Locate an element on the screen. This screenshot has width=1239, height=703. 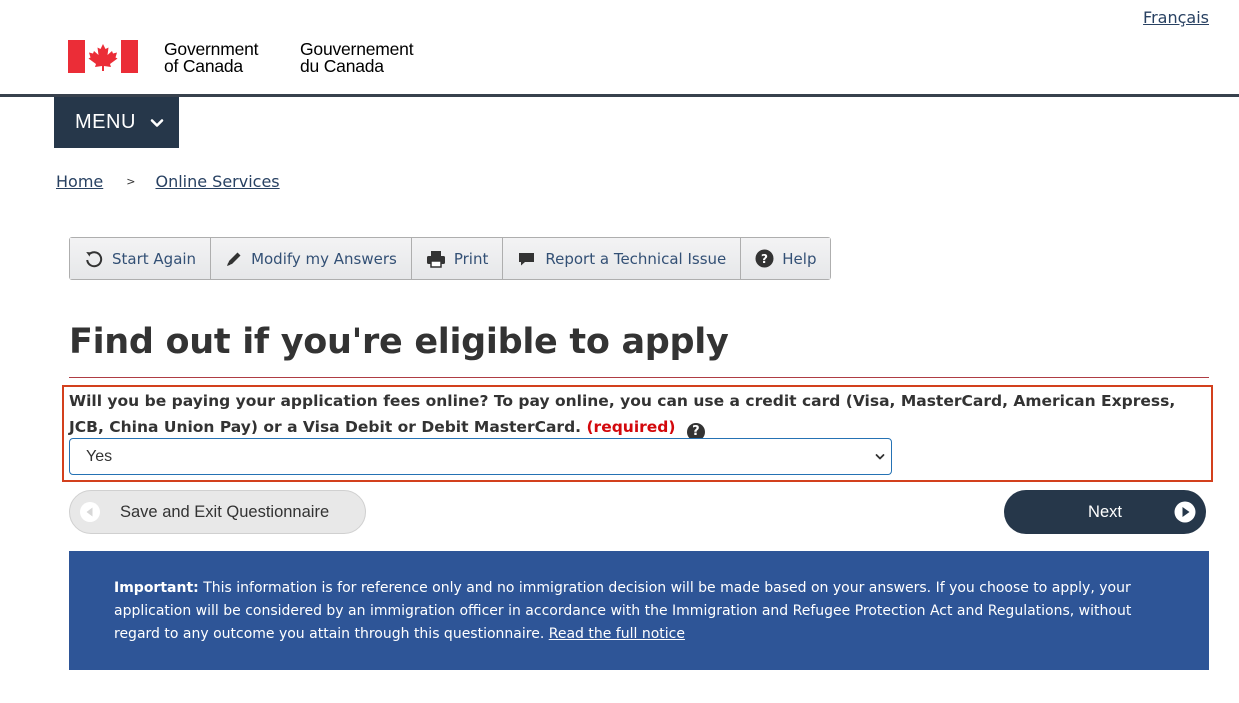
pencil-icon is located at coordinates (234, 259).